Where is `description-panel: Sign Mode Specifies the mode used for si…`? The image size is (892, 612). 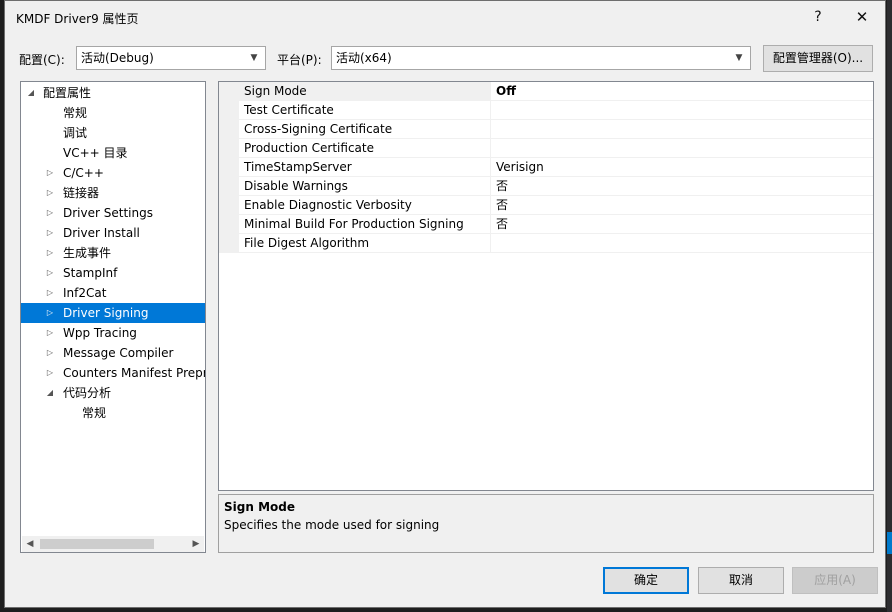
description-panel: Sign Mode Specifies the mode used for si… is located at coordinates (546, 523).